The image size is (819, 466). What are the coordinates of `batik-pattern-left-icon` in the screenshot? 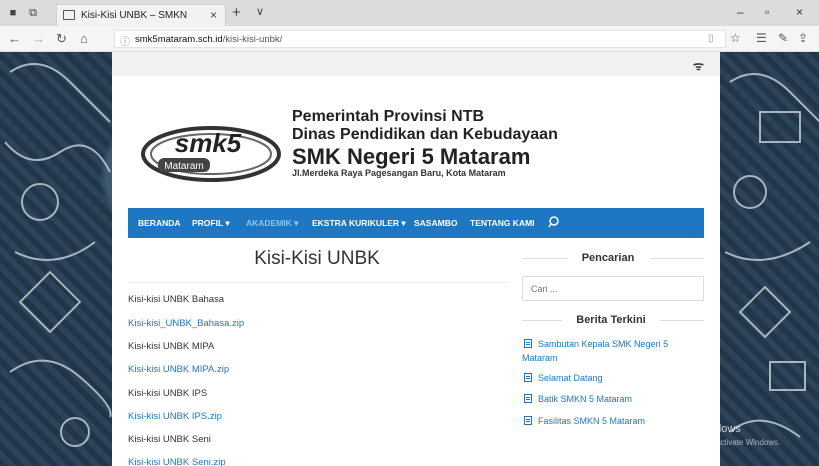 It's located at (58, 255).